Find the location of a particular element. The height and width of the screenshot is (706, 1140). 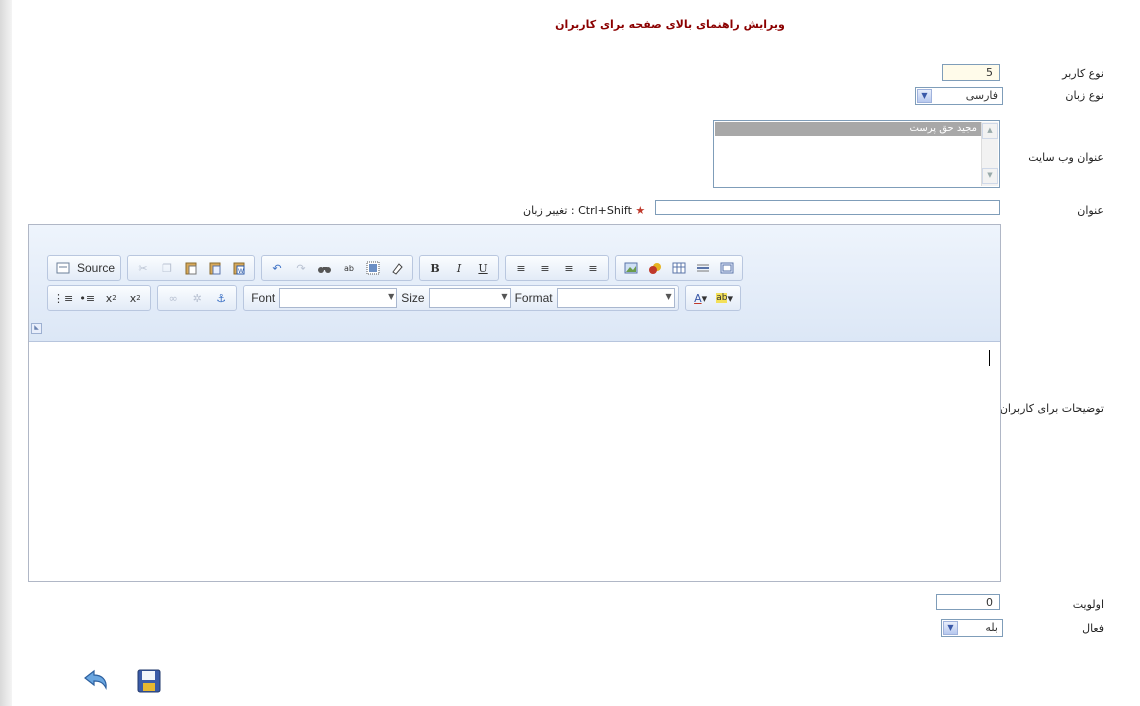

source-icon is located at coordinates (63, 268).